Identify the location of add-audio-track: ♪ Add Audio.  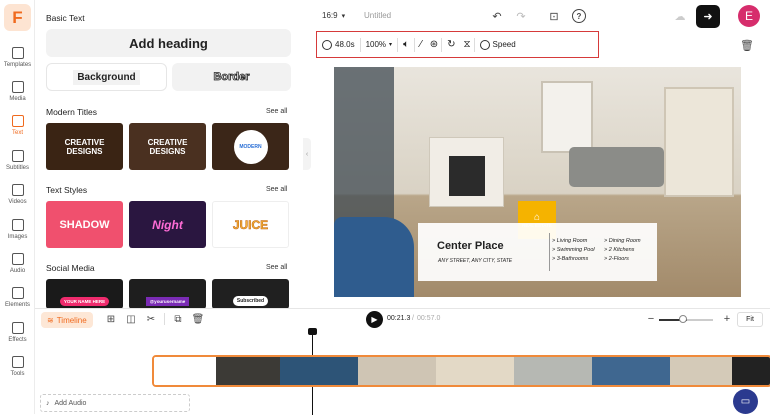
(115, 403).